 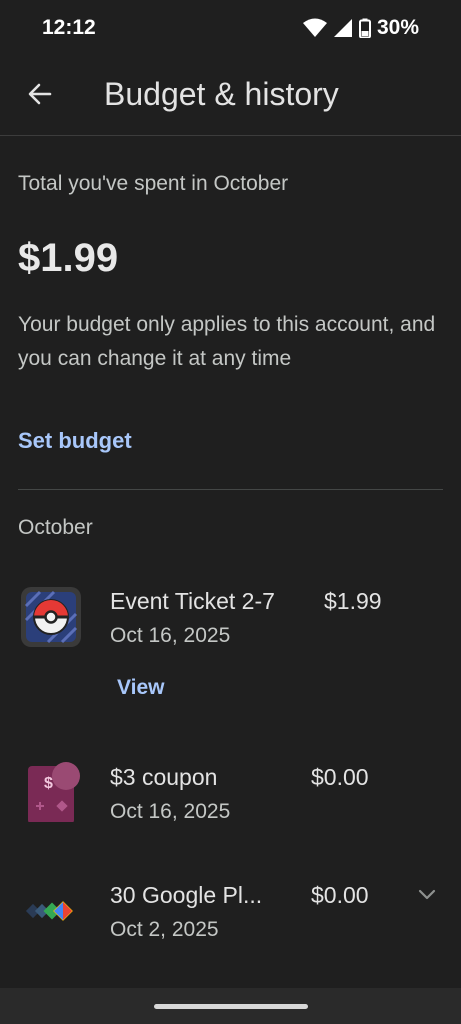 What do you see at coordinates (221, 94) in the screenshot?
I see `page-title: Budget & history` at bounding box center [221, 94].